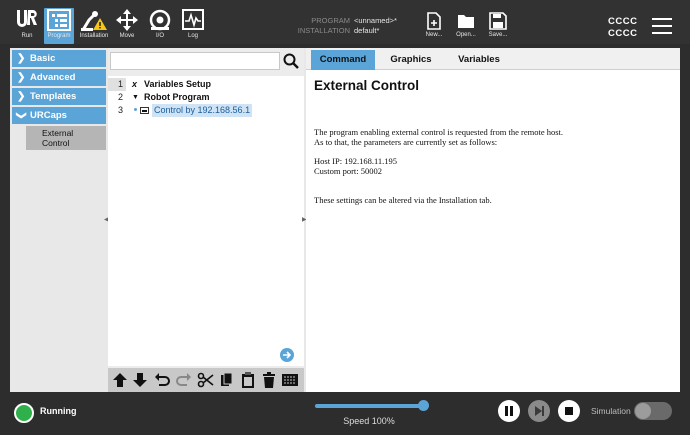 The width and height of the screenshot is (690, 435). I want to click on cut-button, so click(206, 380).